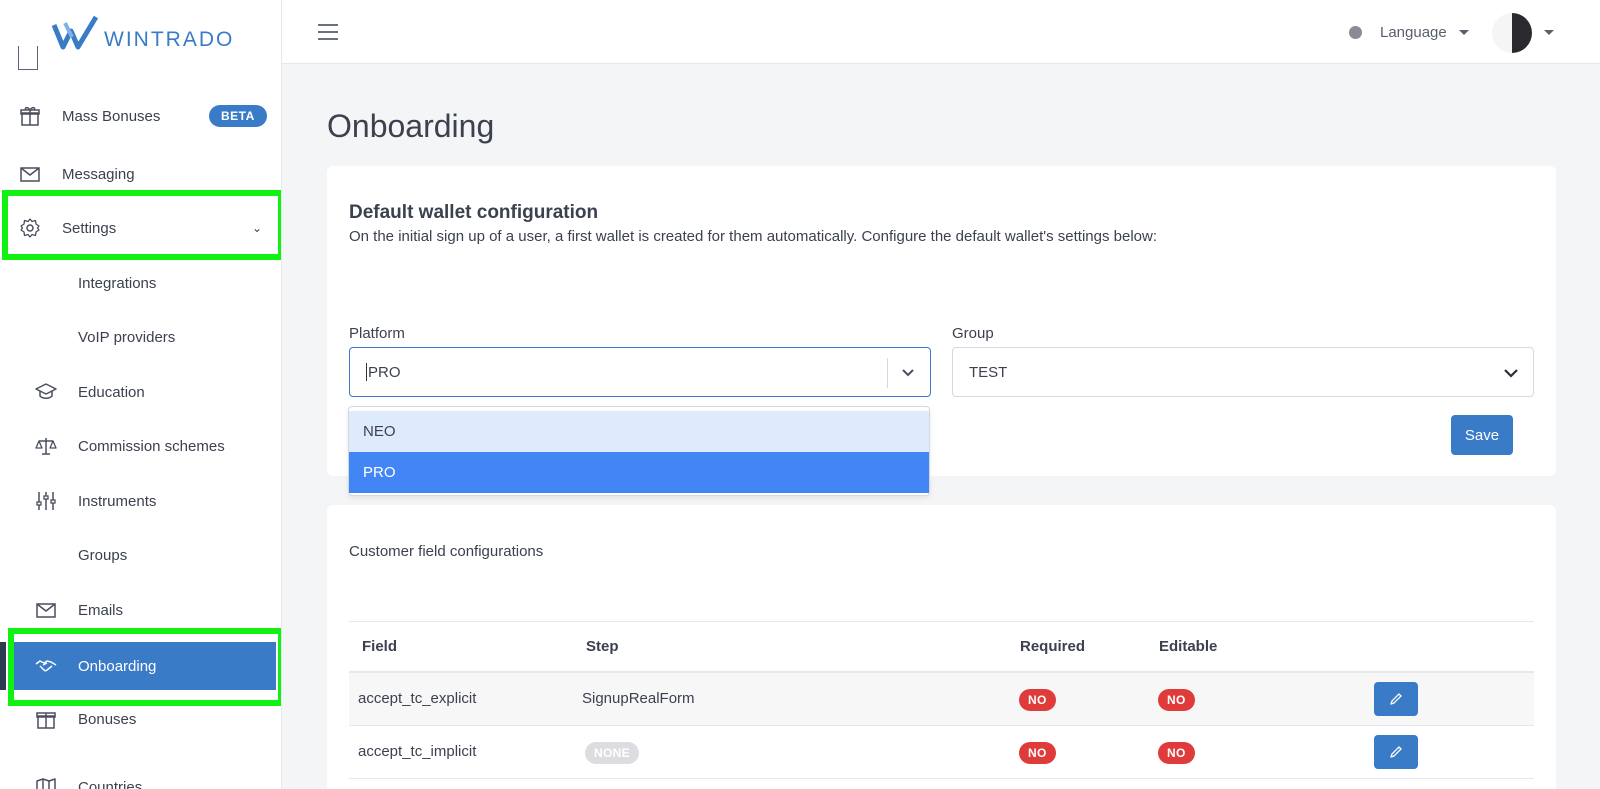  Describe the element at coordinates (169, 39) in the screenshot. I see `brand-name: WINTRADO` at that location.